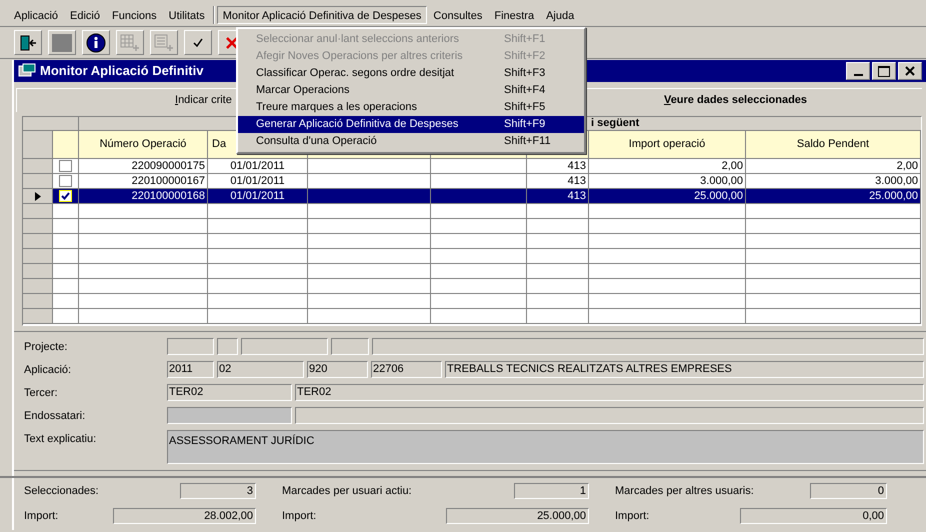  I want to click on menu-item: Edició, so click(85, 15).